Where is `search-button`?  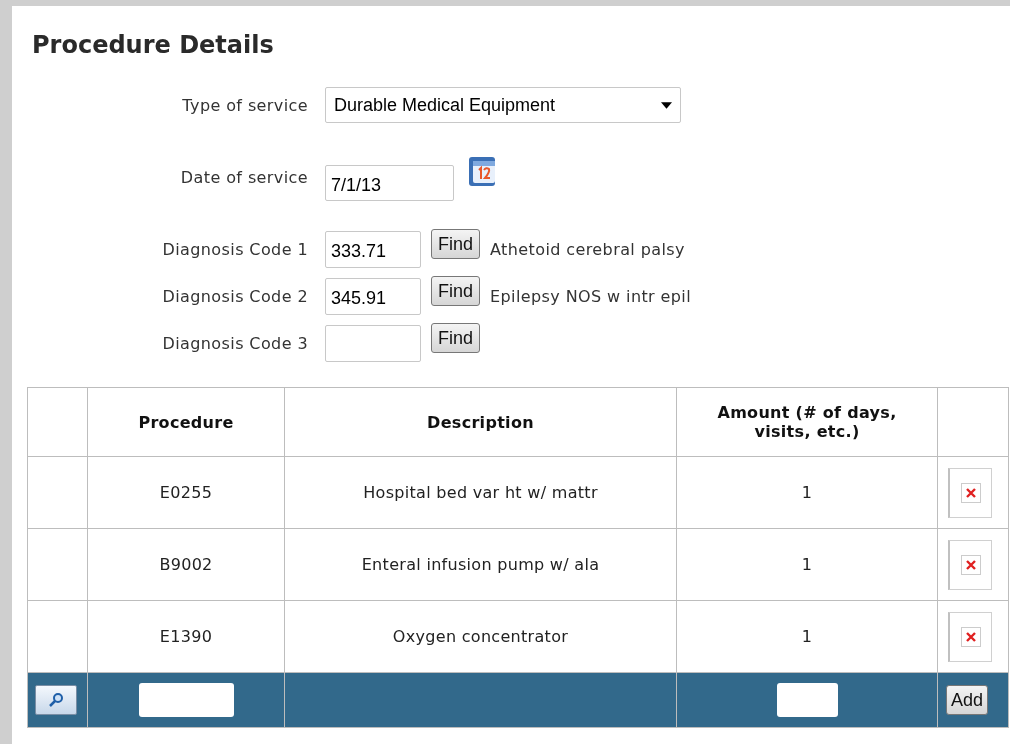 search-button is located at coordinates (56, 700).